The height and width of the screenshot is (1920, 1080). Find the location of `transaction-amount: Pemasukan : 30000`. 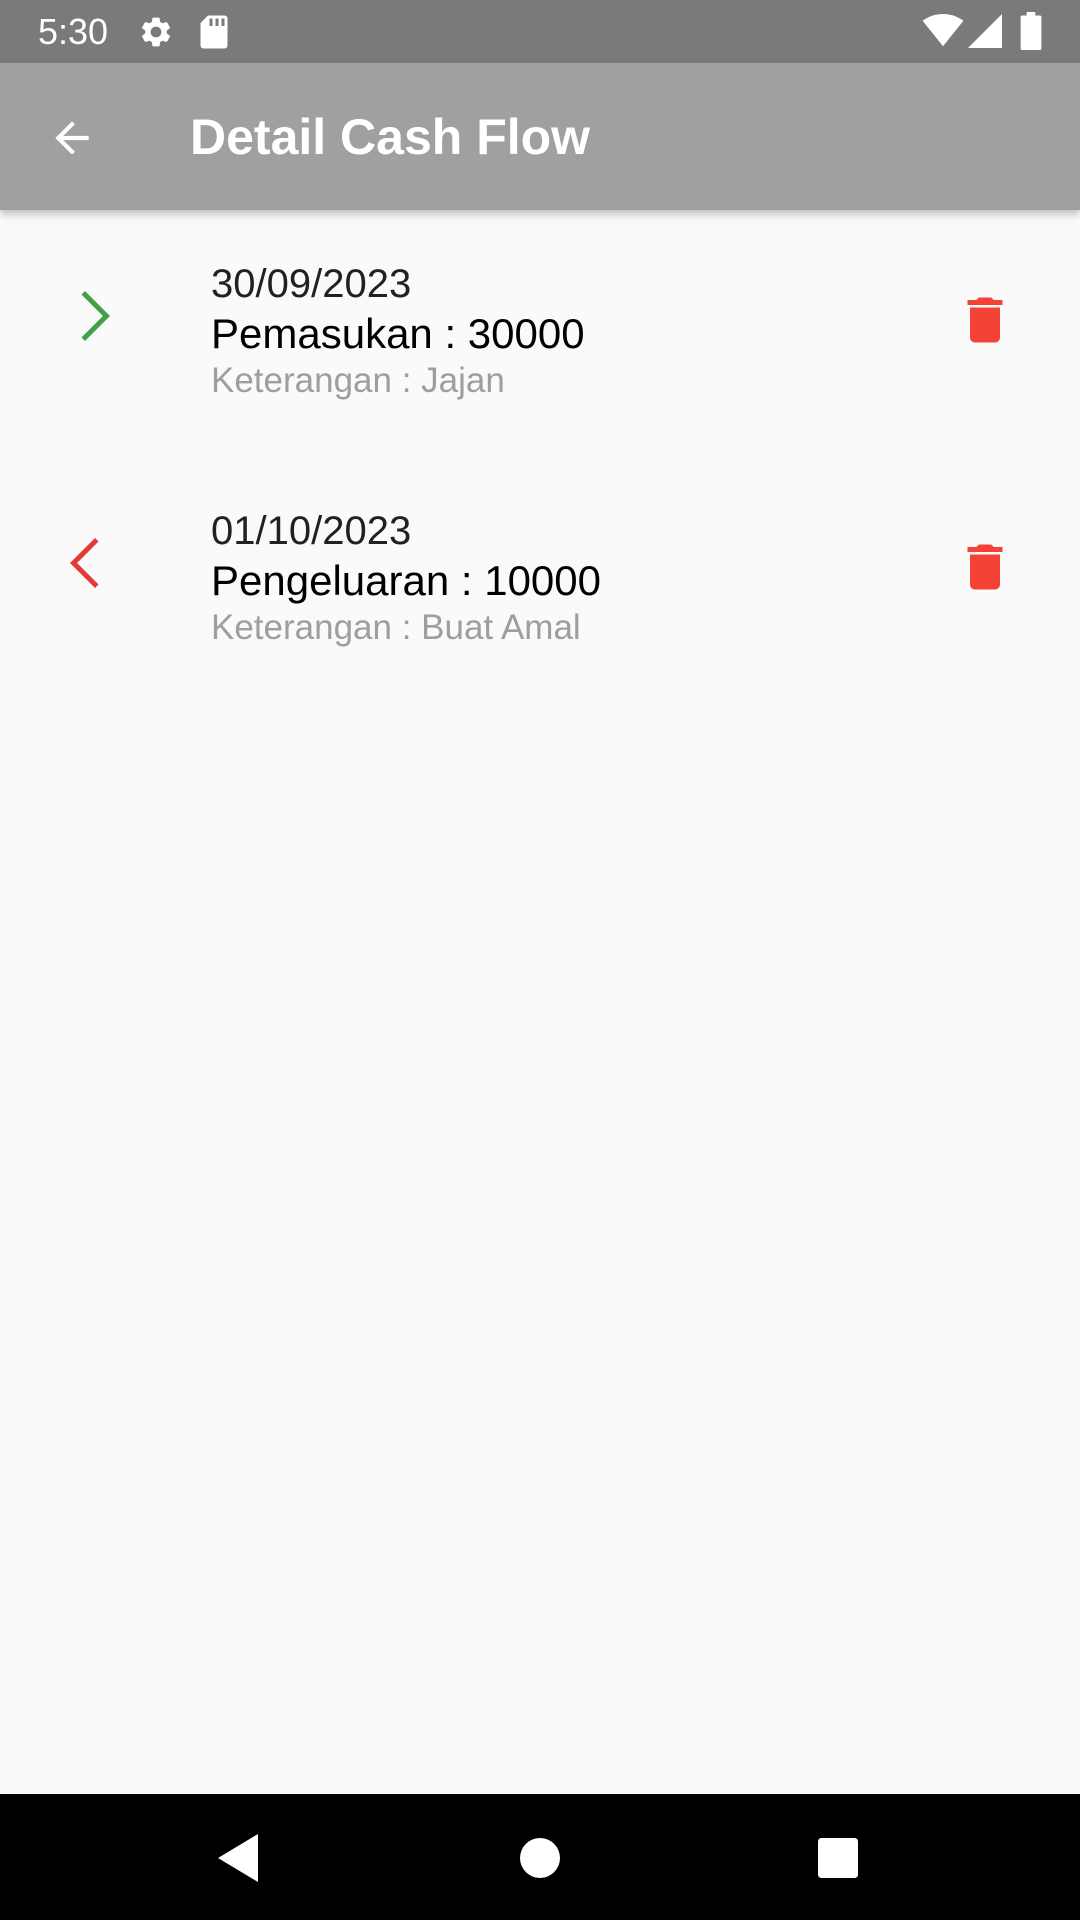

transaction-amount: Pemasukan : 30000 is located at coordinates (398, 333).